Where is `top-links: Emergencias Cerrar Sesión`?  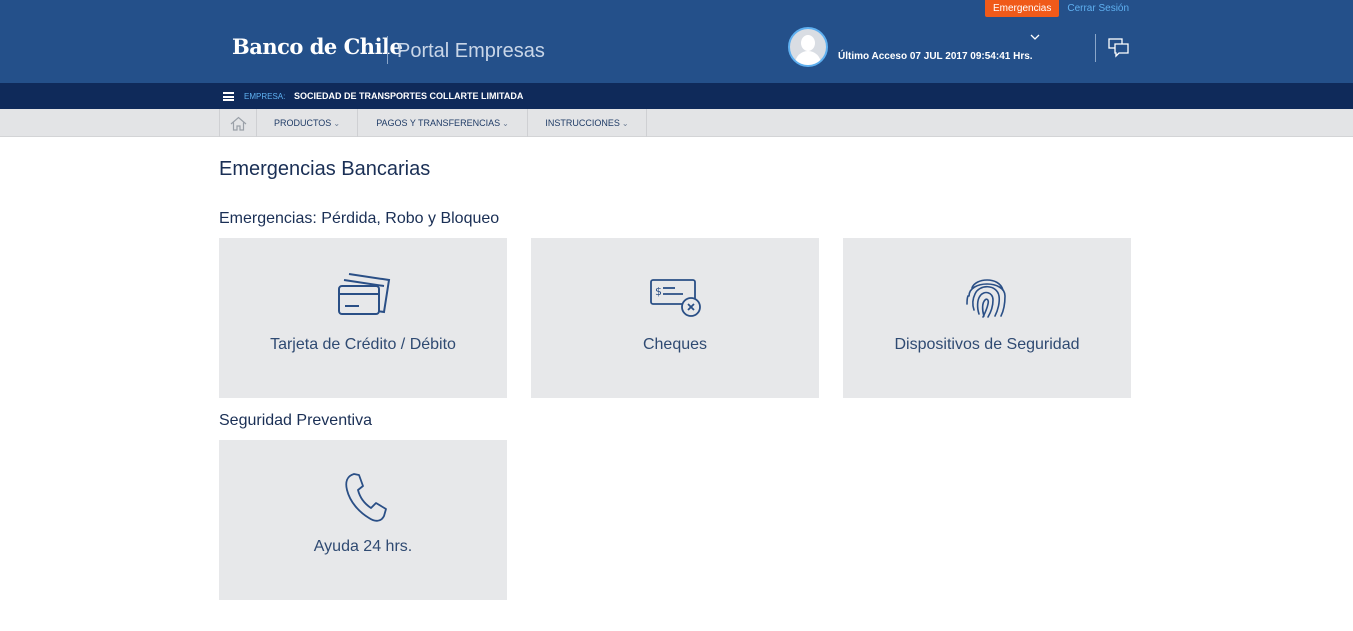 top-links: Emergencias Cerrar Sesión is located at coordinates (1057, 8).